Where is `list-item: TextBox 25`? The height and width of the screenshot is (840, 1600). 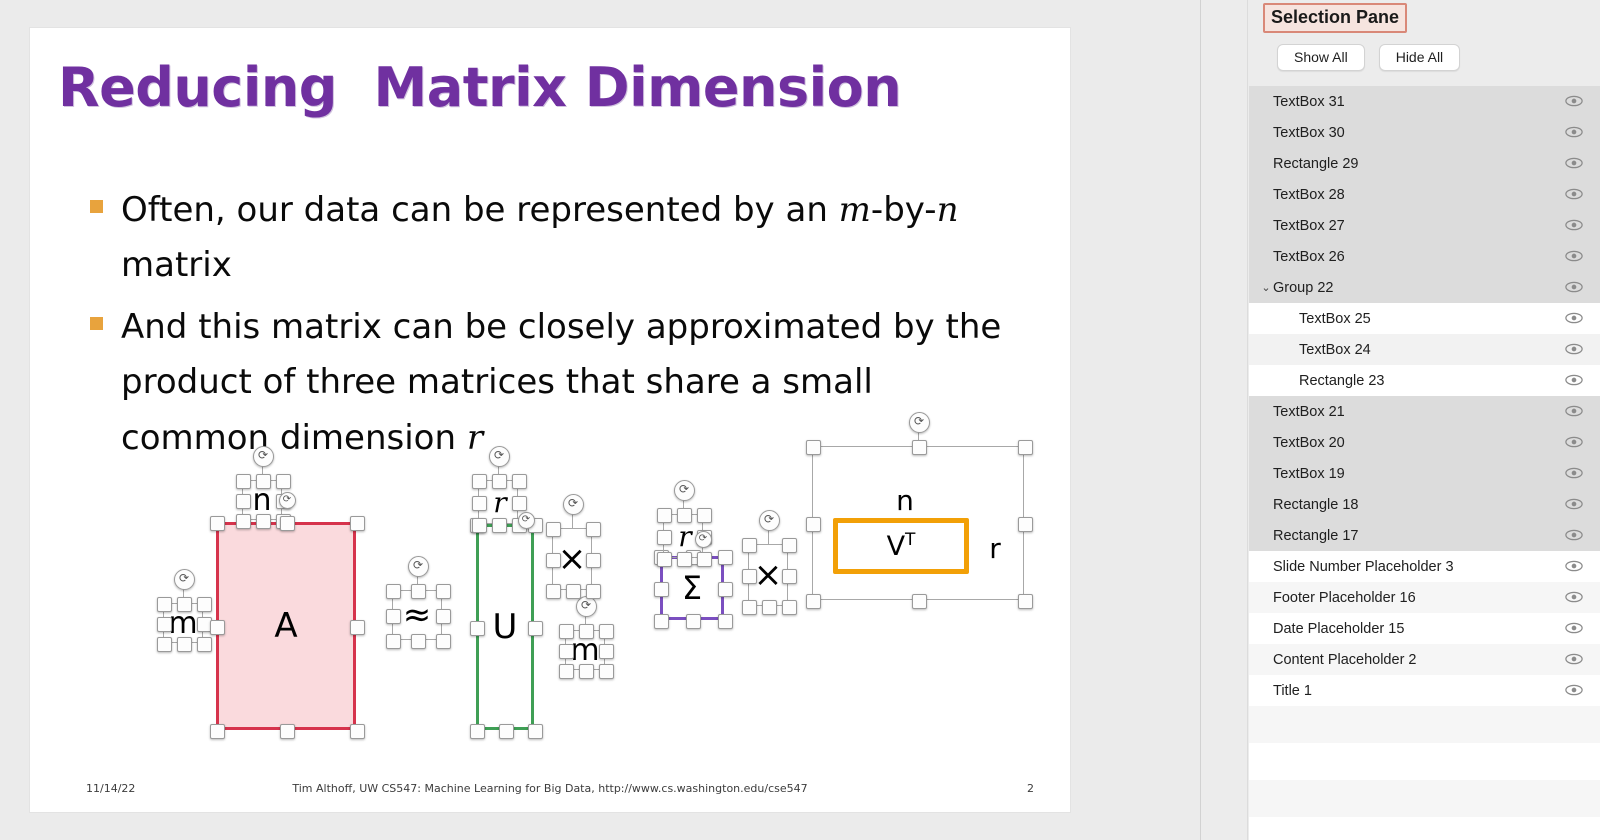 list-item: TextBox 25 is located at coordinates (1424, 318).